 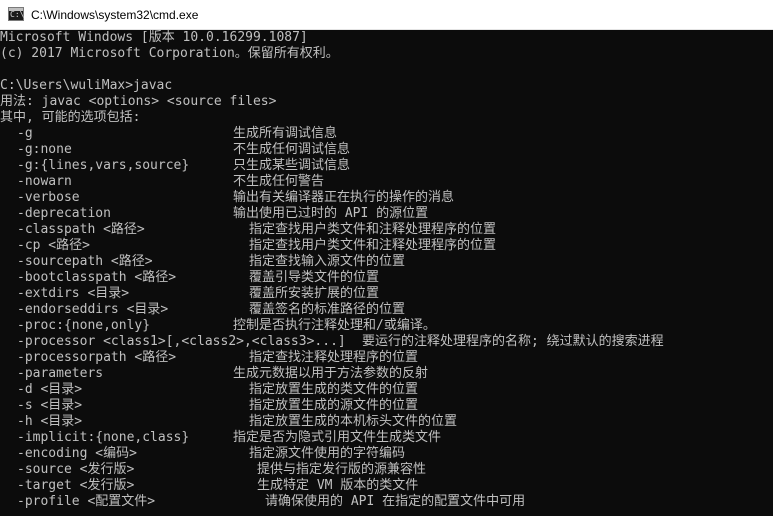 I want to click on window-title: C:\Windows\system32\cmd.exe, so click(x=115, y=15).